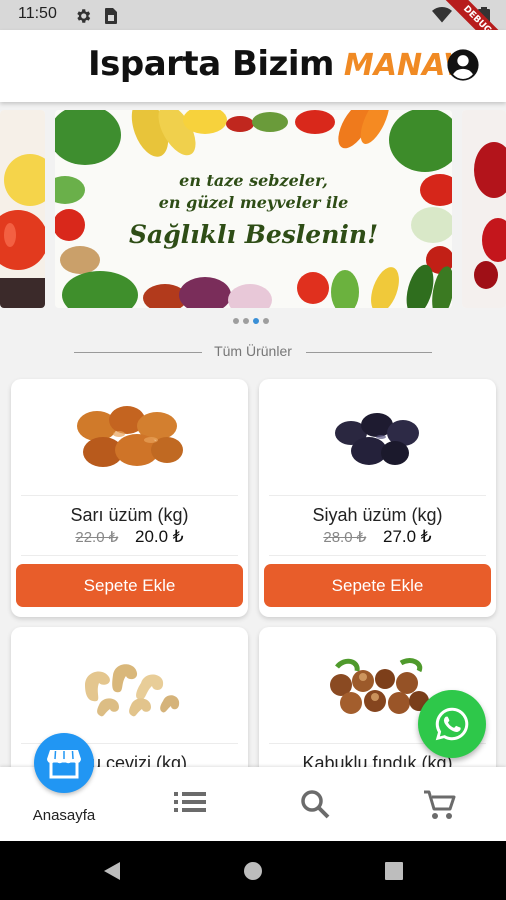 Image resolution: width=506 pixels, height=900 pixels. I want to click on home-icon, so click(253, 871).